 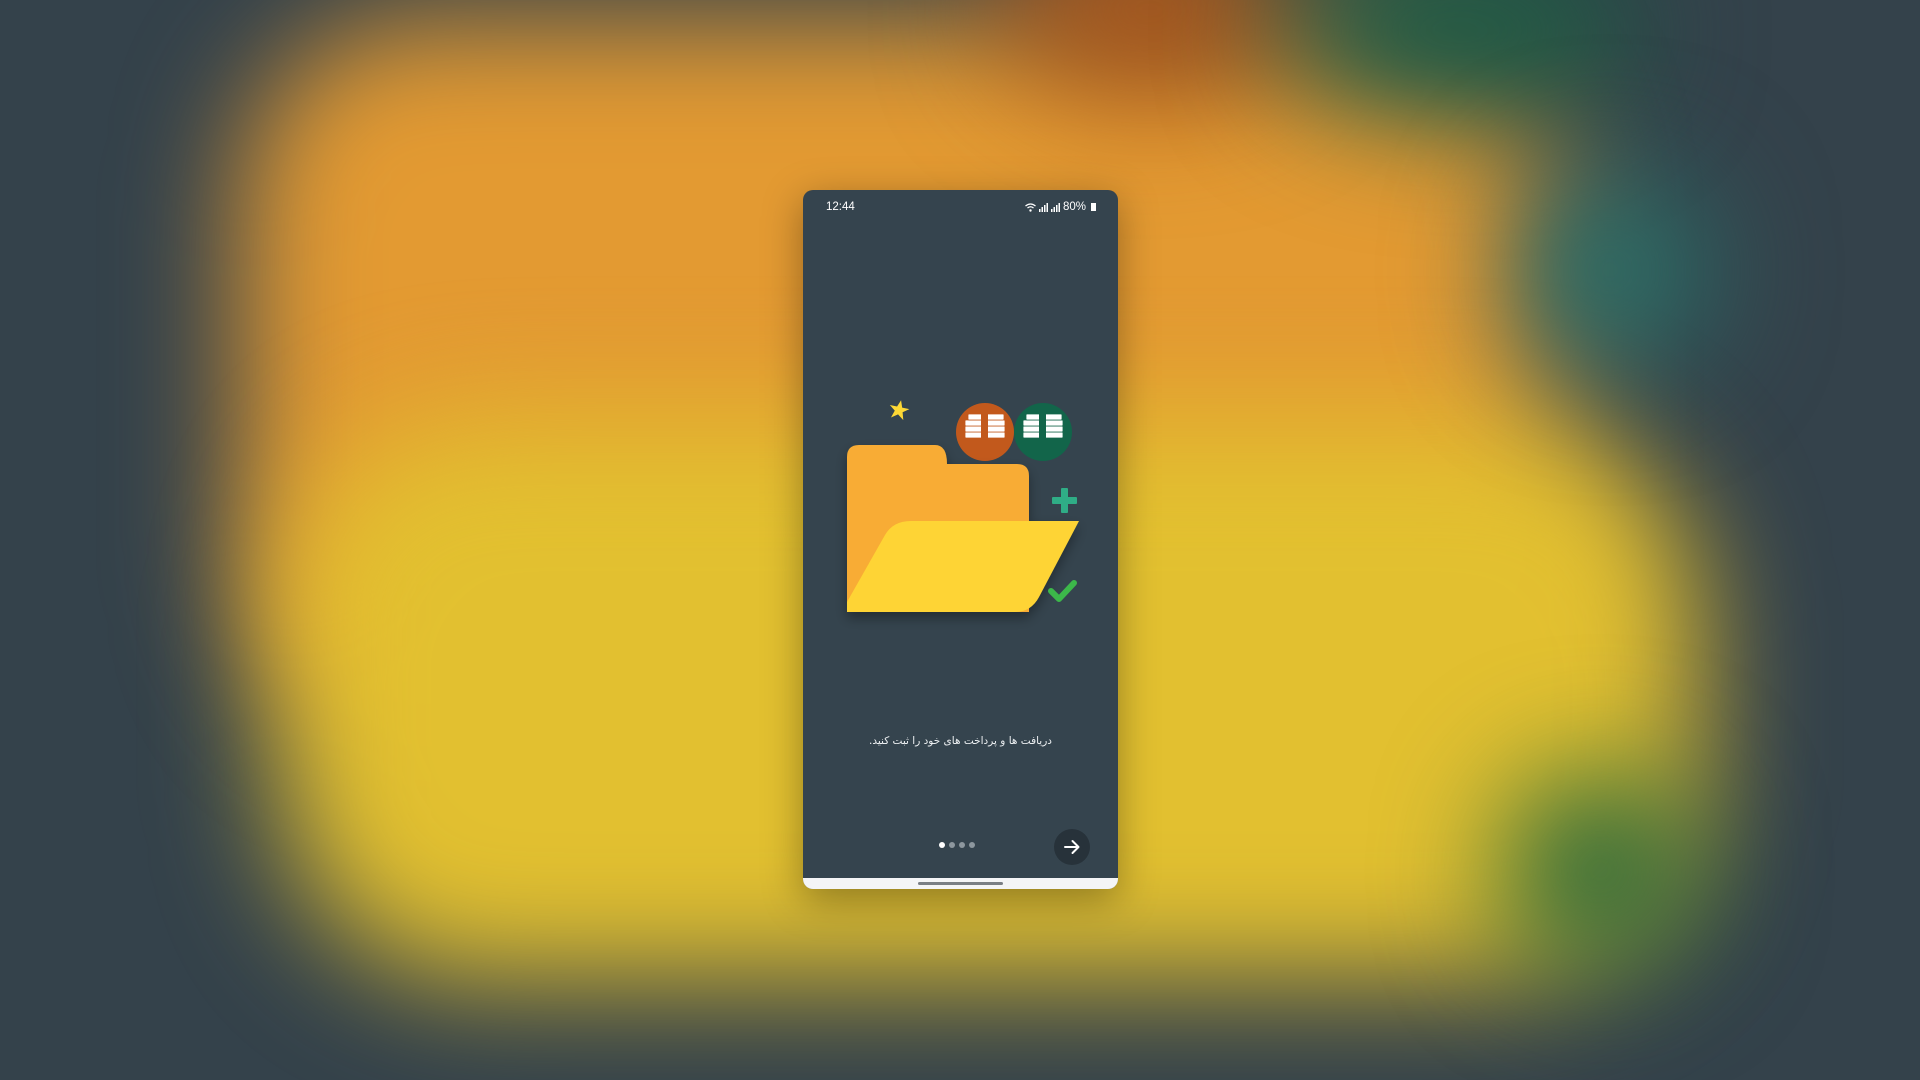 I want to click on onboarding-illustration, so click(x=963, y=506).